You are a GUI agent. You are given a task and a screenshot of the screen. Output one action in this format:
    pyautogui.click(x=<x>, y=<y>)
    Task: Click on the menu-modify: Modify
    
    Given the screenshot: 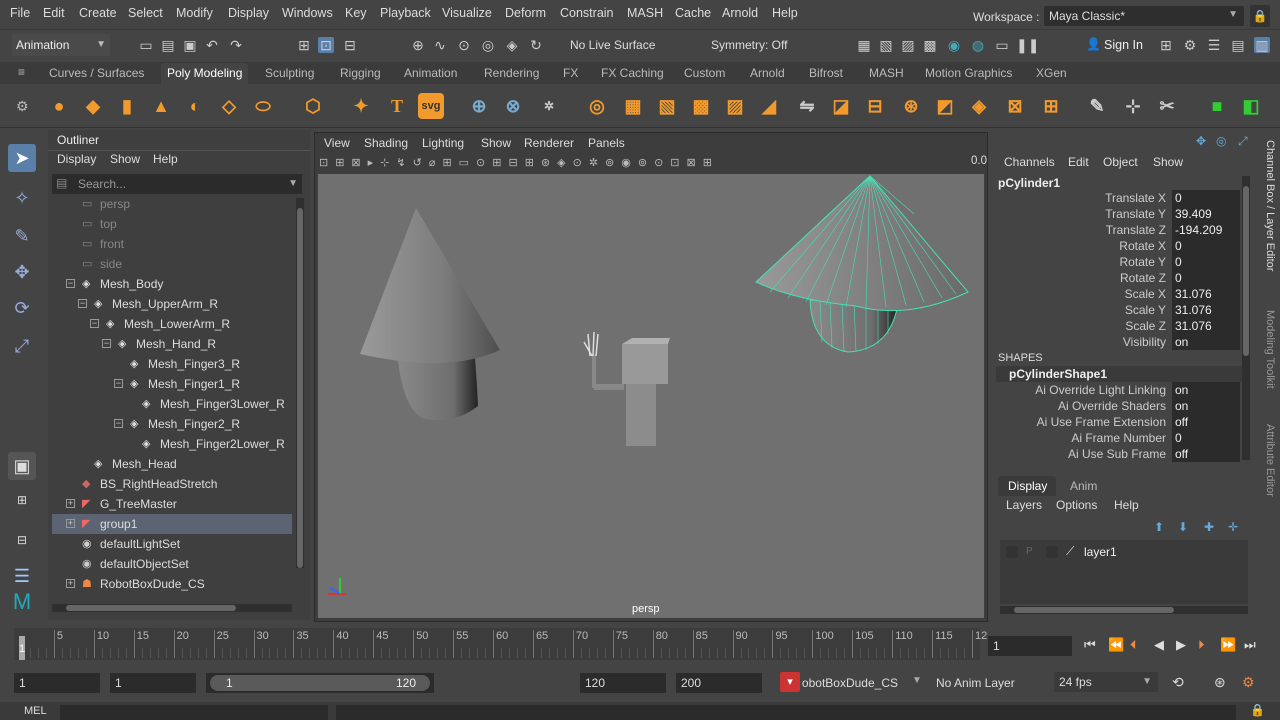 What is the action you would take?
    pyautogui.click(x=194, y=13)
    